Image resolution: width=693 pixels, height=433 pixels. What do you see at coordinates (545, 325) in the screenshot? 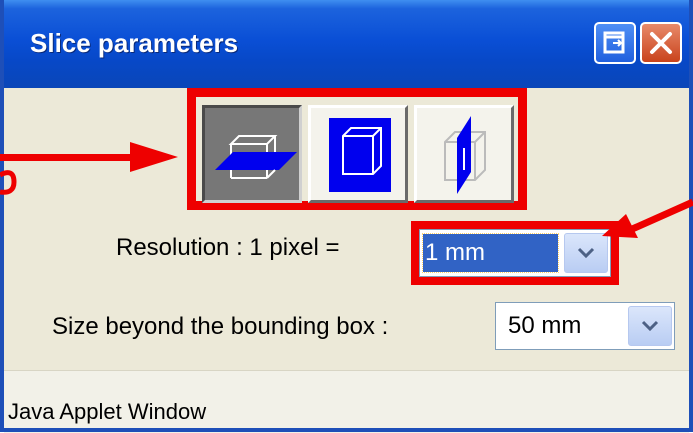
I see `size-value: 50 mm` at bounding box center [545, 325].